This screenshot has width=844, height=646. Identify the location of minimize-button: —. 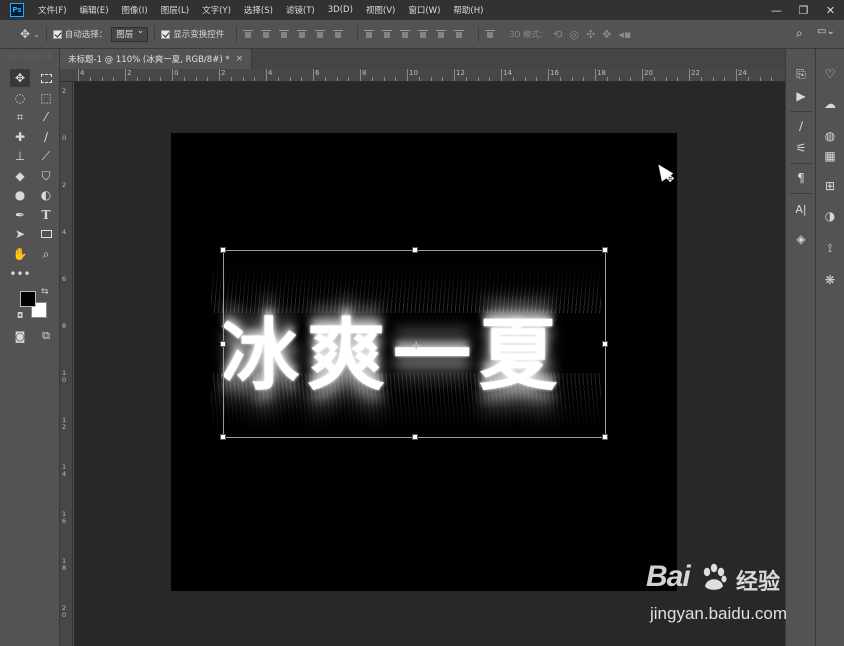
(776, 10).